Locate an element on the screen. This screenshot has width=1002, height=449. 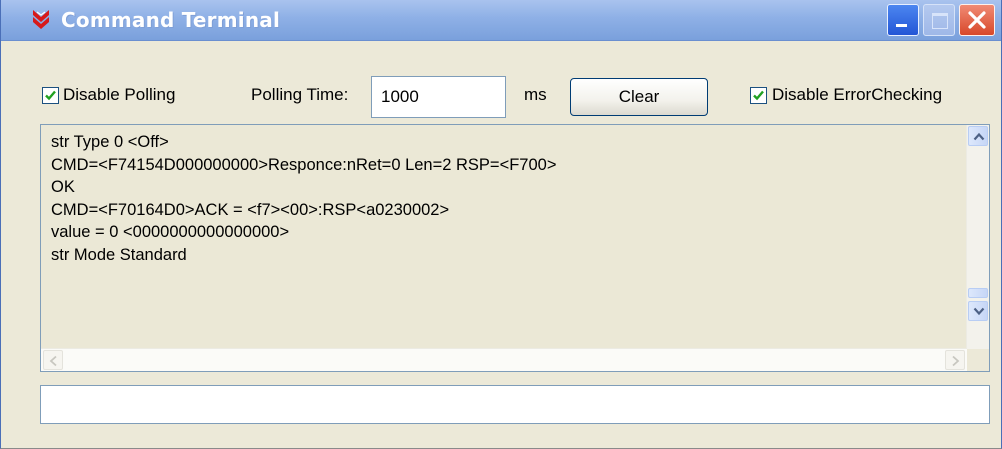
close-icon is located at coordinates (977, 20).